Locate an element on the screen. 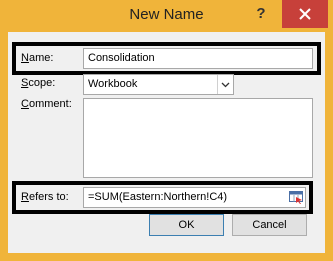 The image size is (333, 261). name-input: Consolidation is located at coordinates (198, 58).